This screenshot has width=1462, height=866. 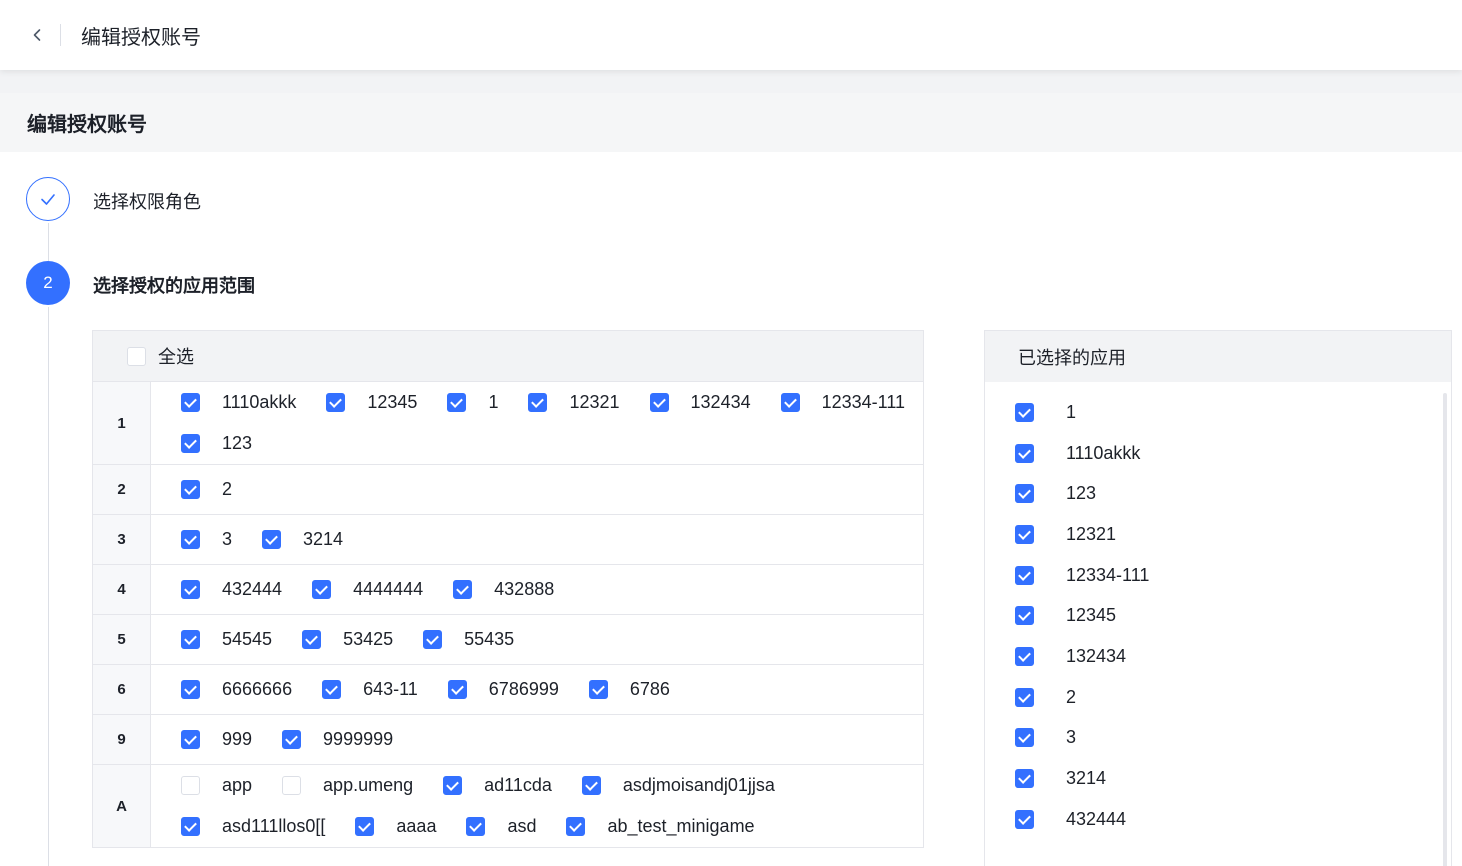 I want to click on app-option: 123, so click(x=216, y=443).